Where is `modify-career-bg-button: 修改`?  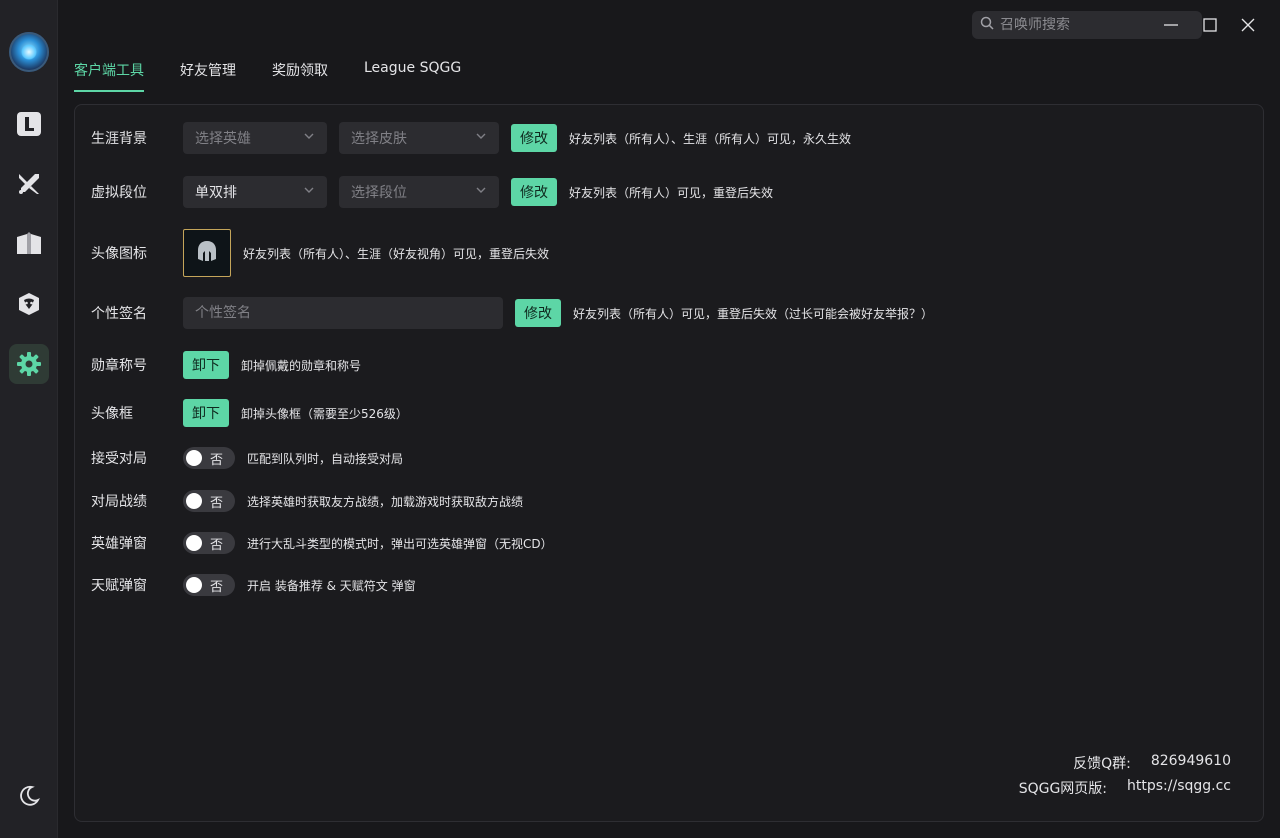
modify-career-bg-button: 修改 is located at coordinates (534, 138).